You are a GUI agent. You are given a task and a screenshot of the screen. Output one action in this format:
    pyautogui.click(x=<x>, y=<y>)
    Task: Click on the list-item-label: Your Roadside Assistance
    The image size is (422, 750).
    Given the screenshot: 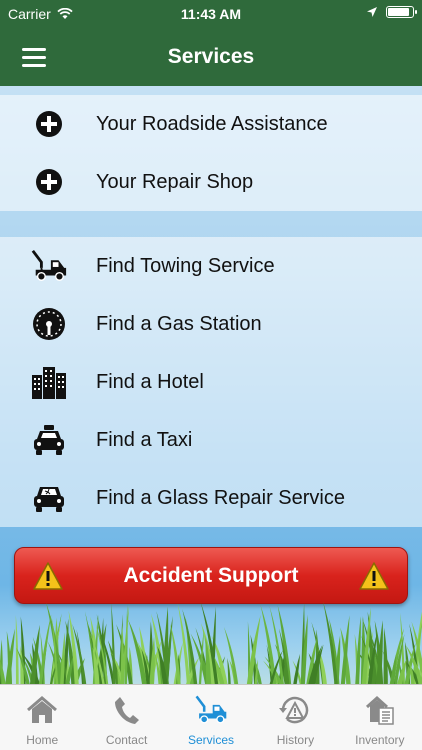 What is the action you would take?
    pyautogui.click(x=212, y=123)
    